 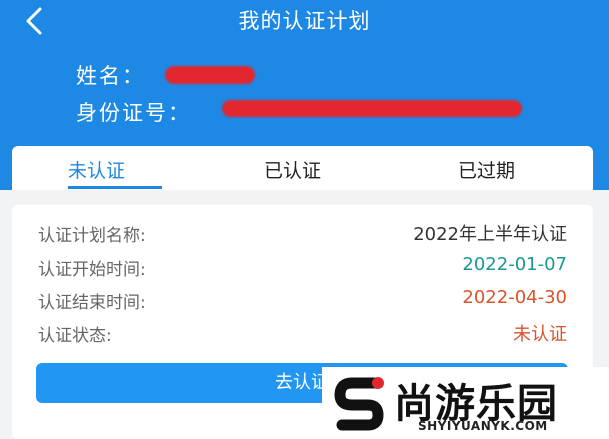 What do you see at coordinates (540, 334) in the screenshot?
I see `status-value: 未认证` at bounding box center [540, 334].